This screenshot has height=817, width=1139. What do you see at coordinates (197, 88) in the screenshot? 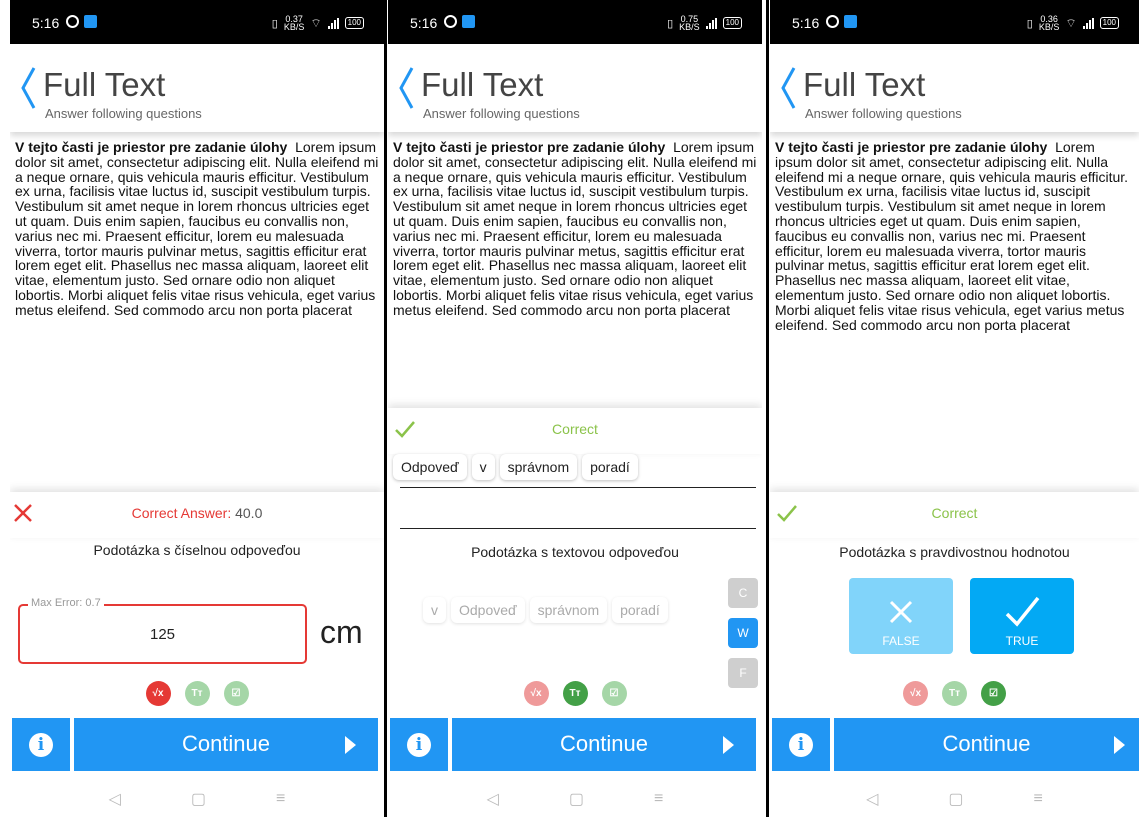
I see `page-header: Full Text Answer following questions` at bounding box center [197, 88].